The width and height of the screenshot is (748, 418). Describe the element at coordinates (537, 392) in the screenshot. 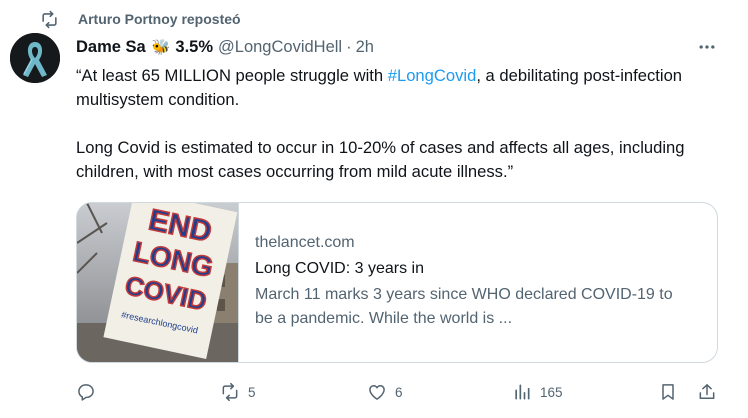

I see `views-button: 165` at that location.